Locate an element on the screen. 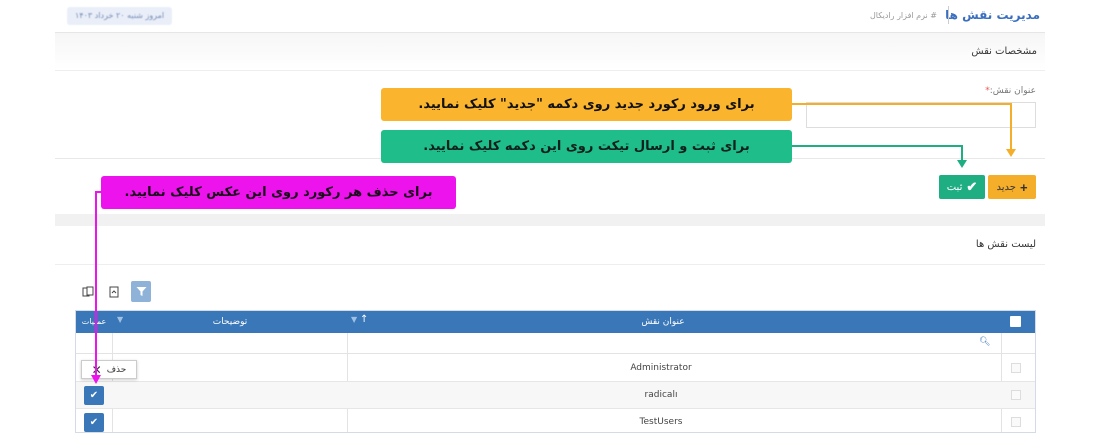 Image resolution: width=1100 pixels, height=433 pixels. arrow-delete is located at coordinates (98, 283).